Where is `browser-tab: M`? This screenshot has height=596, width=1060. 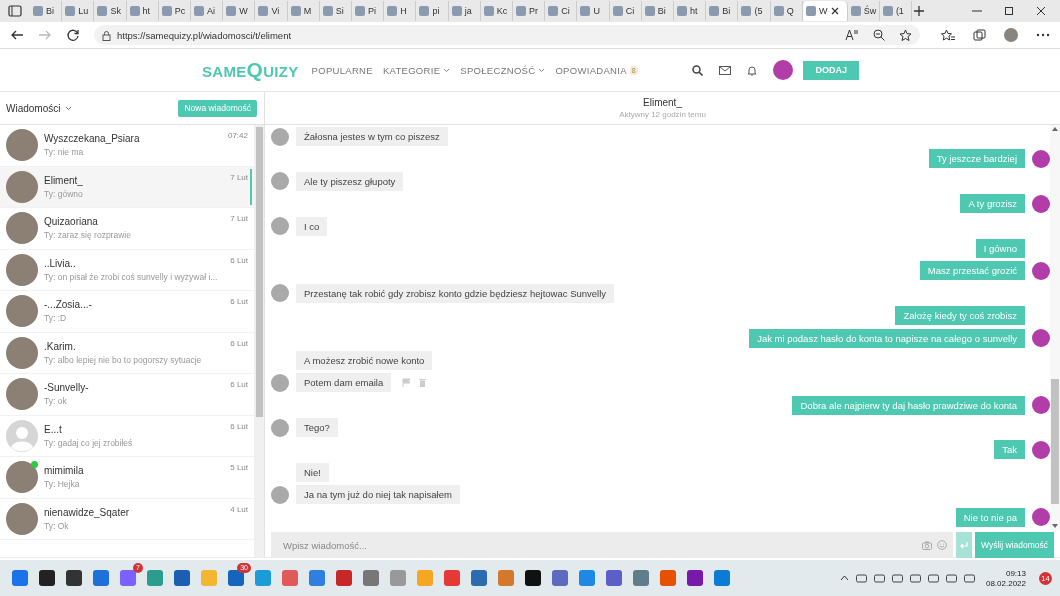 browser-tab: M is located at coordinates (303, 11).